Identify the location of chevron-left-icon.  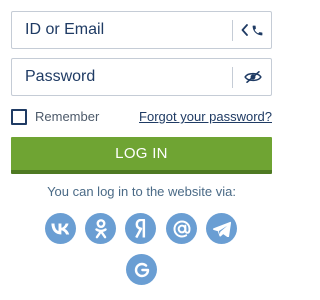
(244, 30).